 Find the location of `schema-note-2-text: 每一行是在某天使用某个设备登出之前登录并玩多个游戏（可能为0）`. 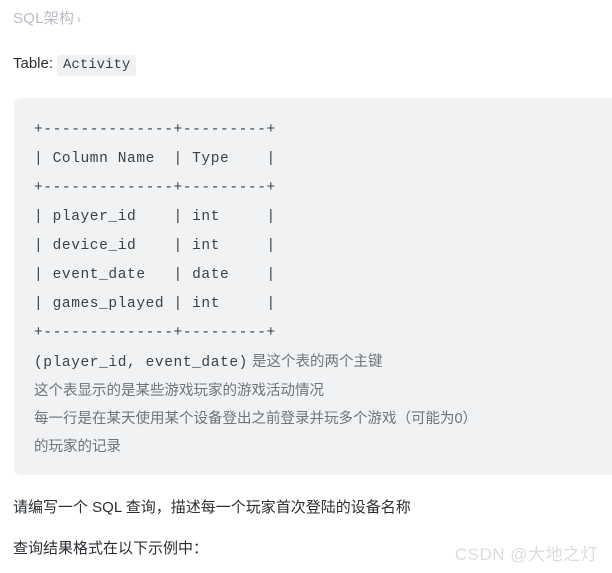

schema-note-2-text: 每一行是在某天使用某个设备登出之前登录并玩多个游戏（可能为0） is located at coordinates (256, 419).